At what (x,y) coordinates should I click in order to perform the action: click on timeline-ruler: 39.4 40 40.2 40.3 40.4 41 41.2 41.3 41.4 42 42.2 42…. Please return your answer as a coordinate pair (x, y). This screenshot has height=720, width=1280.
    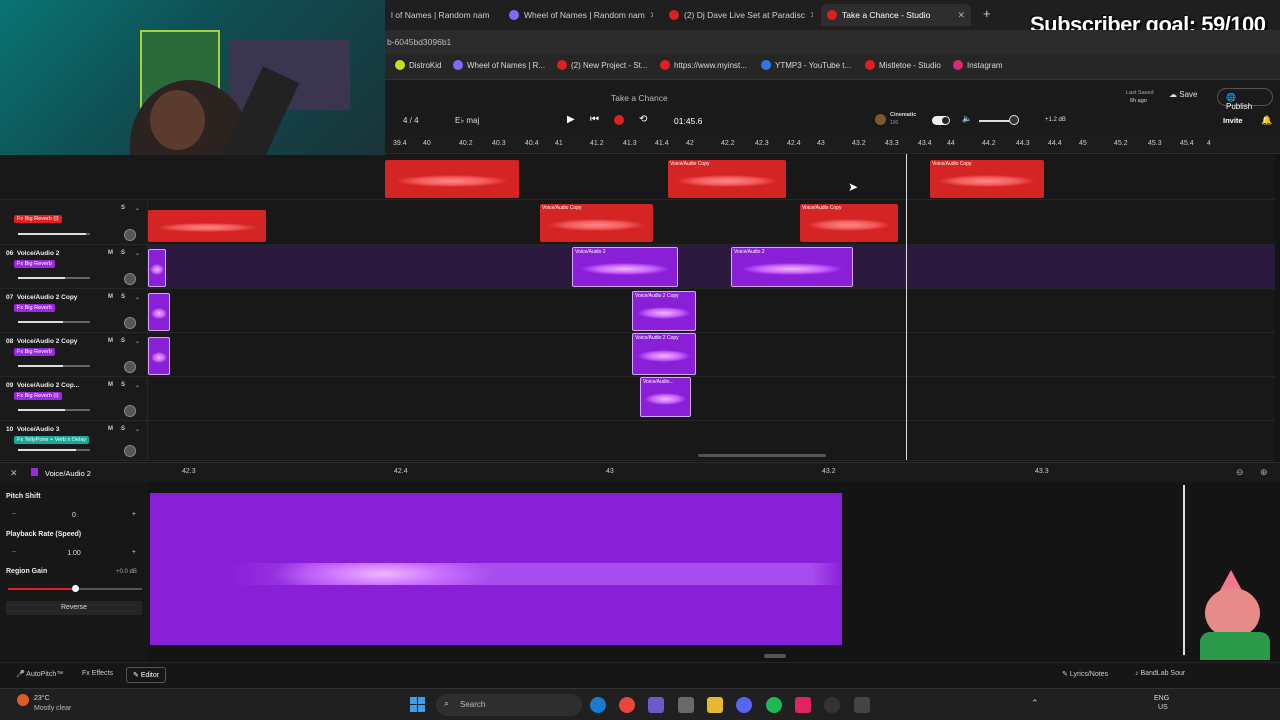
    Looking at the image, I should click on (832, 145).